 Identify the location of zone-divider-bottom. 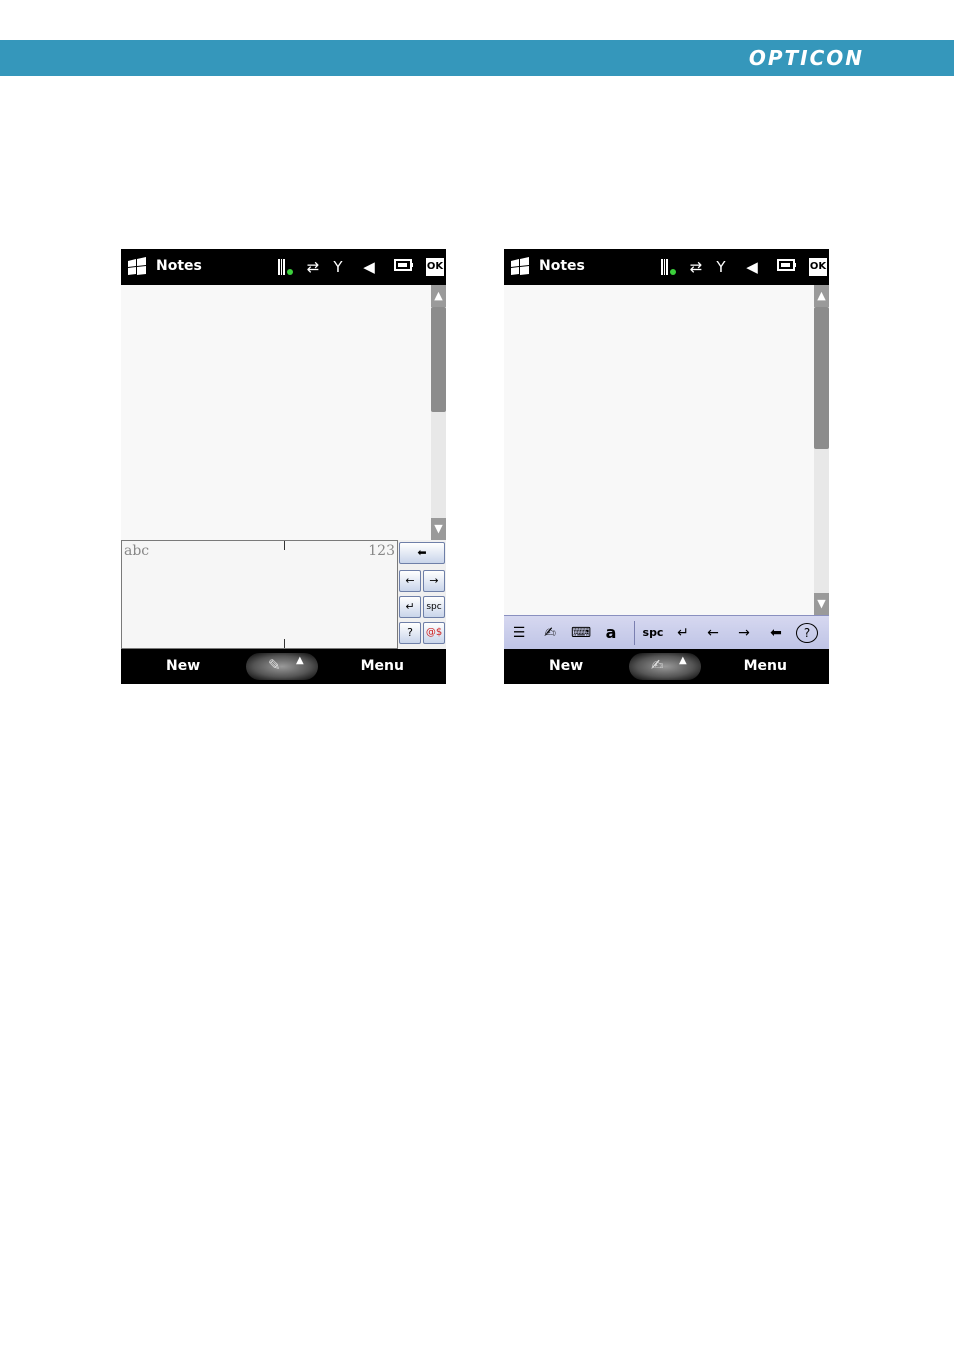
(284, 643).